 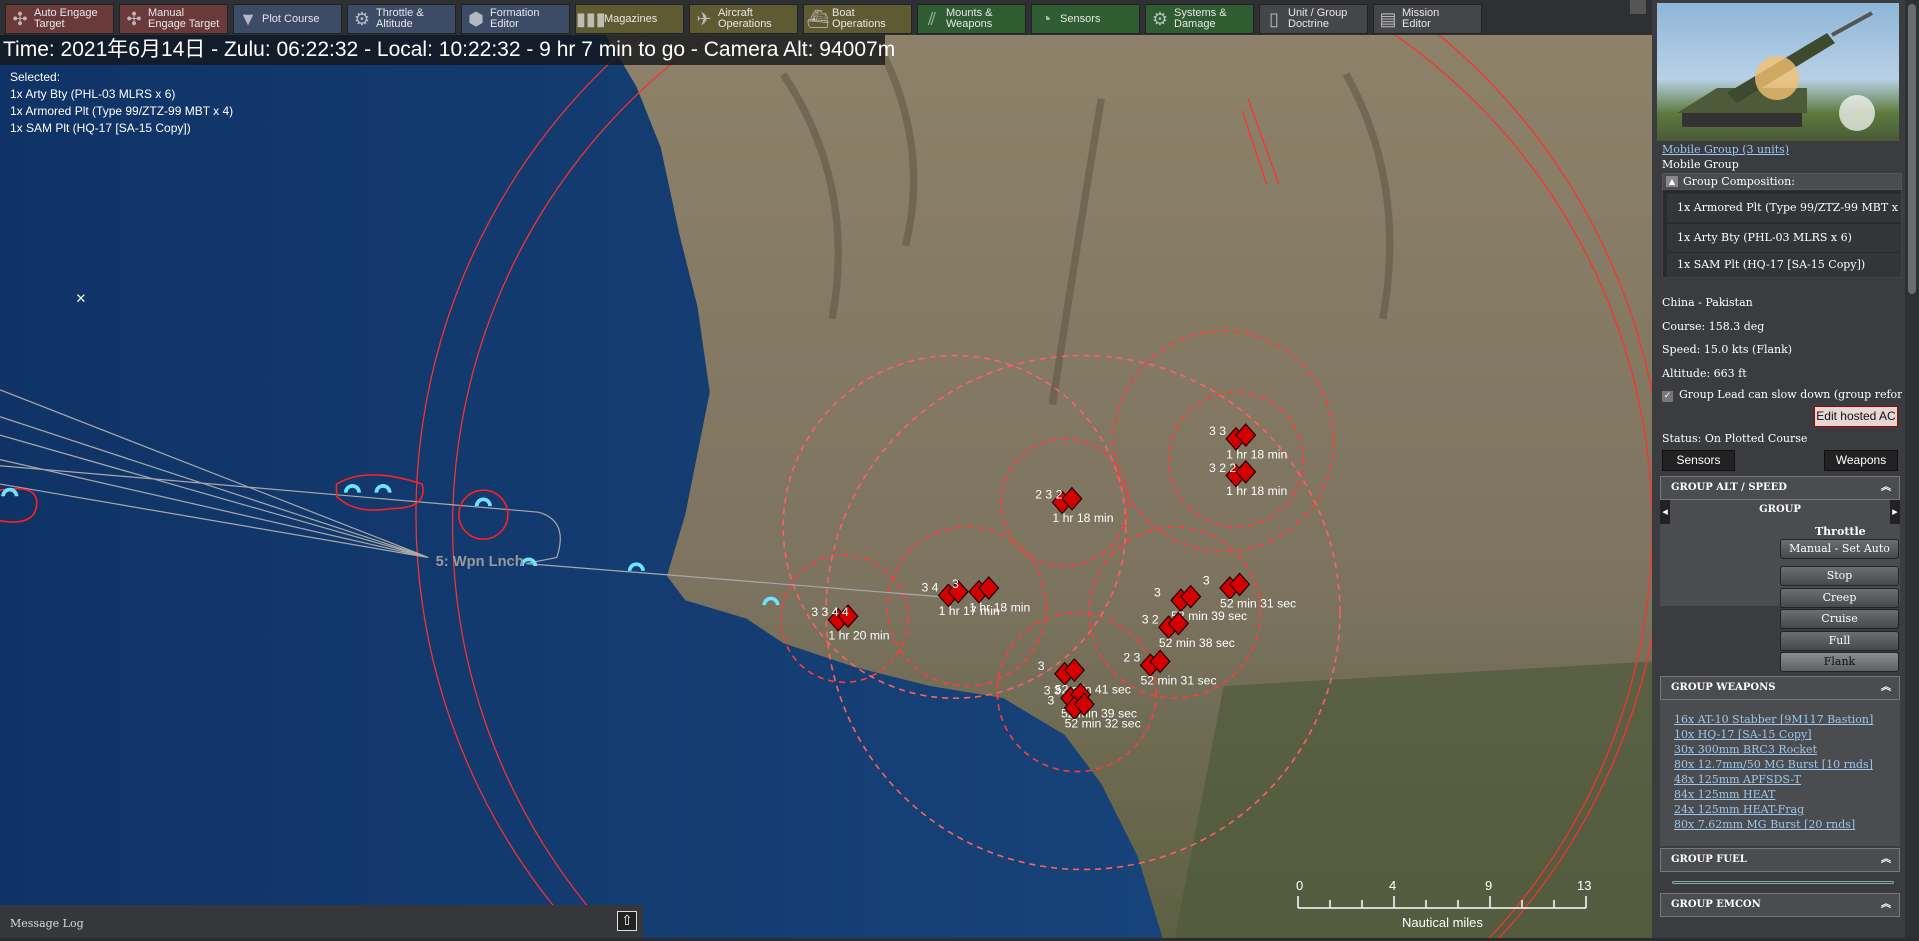 I want to click on toolbar-button-formation: ⬢ Formation Editor, so click(x=515, y=19).